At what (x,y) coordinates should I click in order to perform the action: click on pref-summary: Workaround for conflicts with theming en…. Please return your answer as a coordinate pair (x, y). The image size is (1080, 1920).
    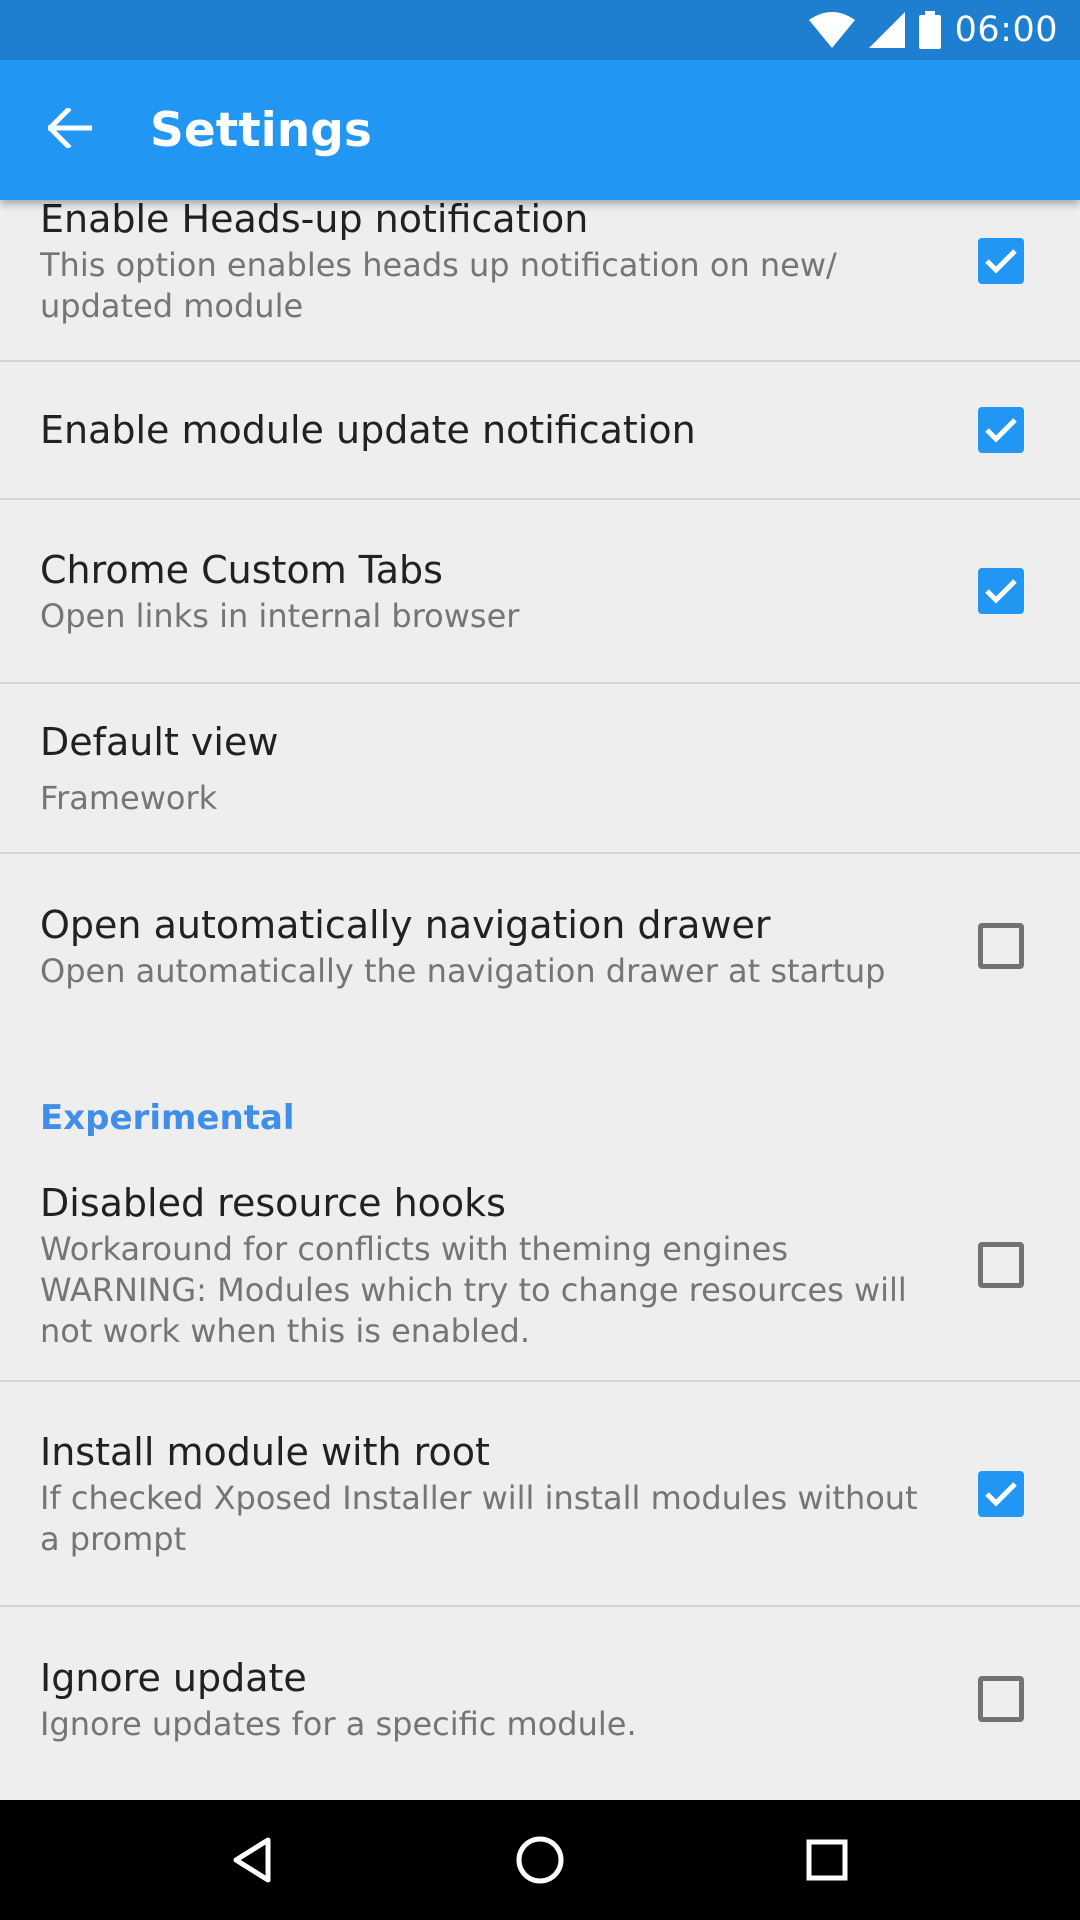
    Looking at the image, I should click on (473, 1289).